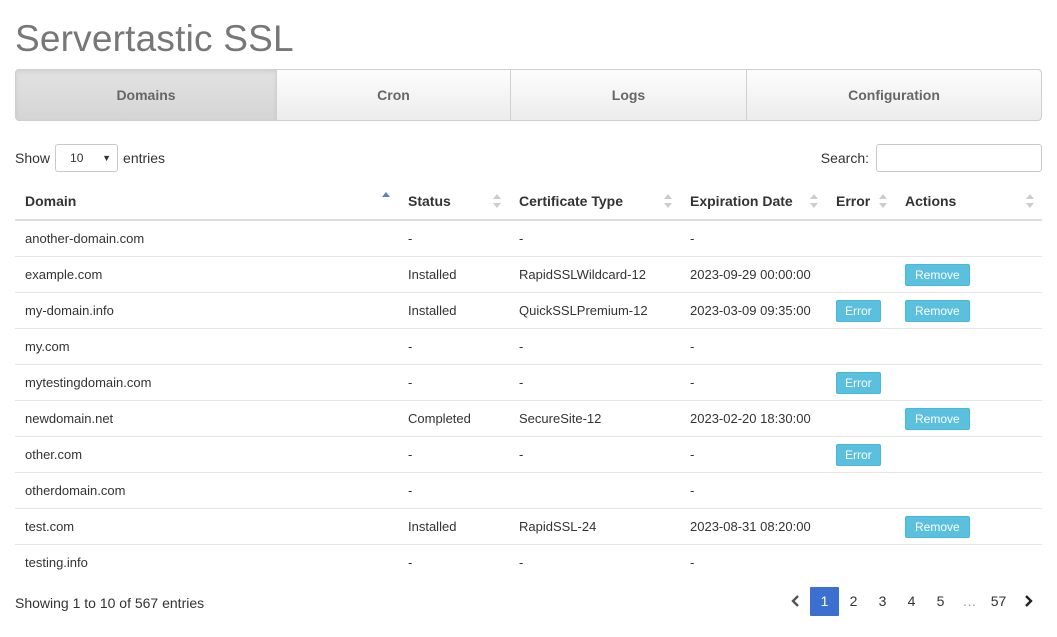  I want to click on next-page-button, so click(1027, 601).